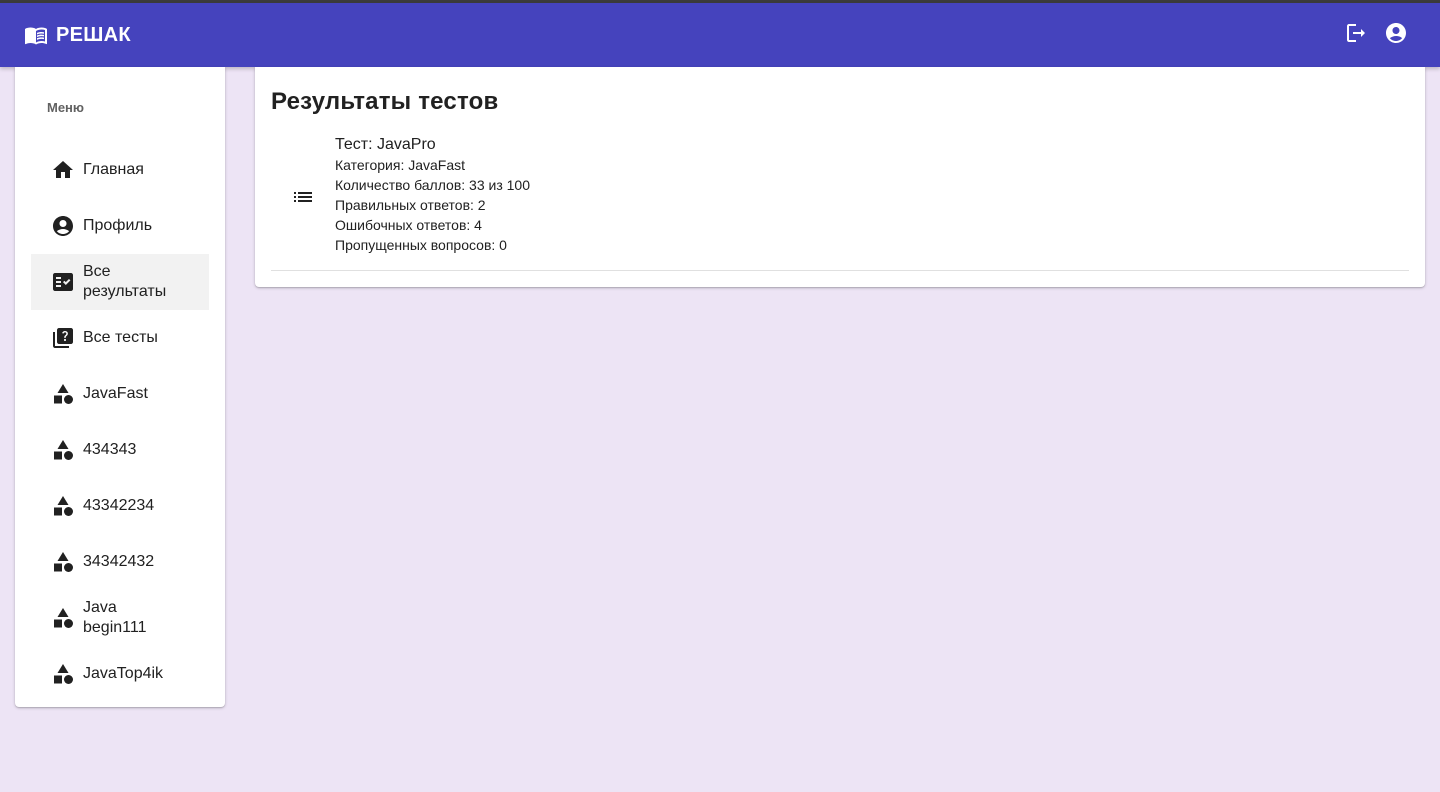 Image resolution: width=1440 pixels, height=792 pixels. What do you see at coordinates (303, 197) in the screenshot?
I see `list-icon` at bounding box center [303, 197].